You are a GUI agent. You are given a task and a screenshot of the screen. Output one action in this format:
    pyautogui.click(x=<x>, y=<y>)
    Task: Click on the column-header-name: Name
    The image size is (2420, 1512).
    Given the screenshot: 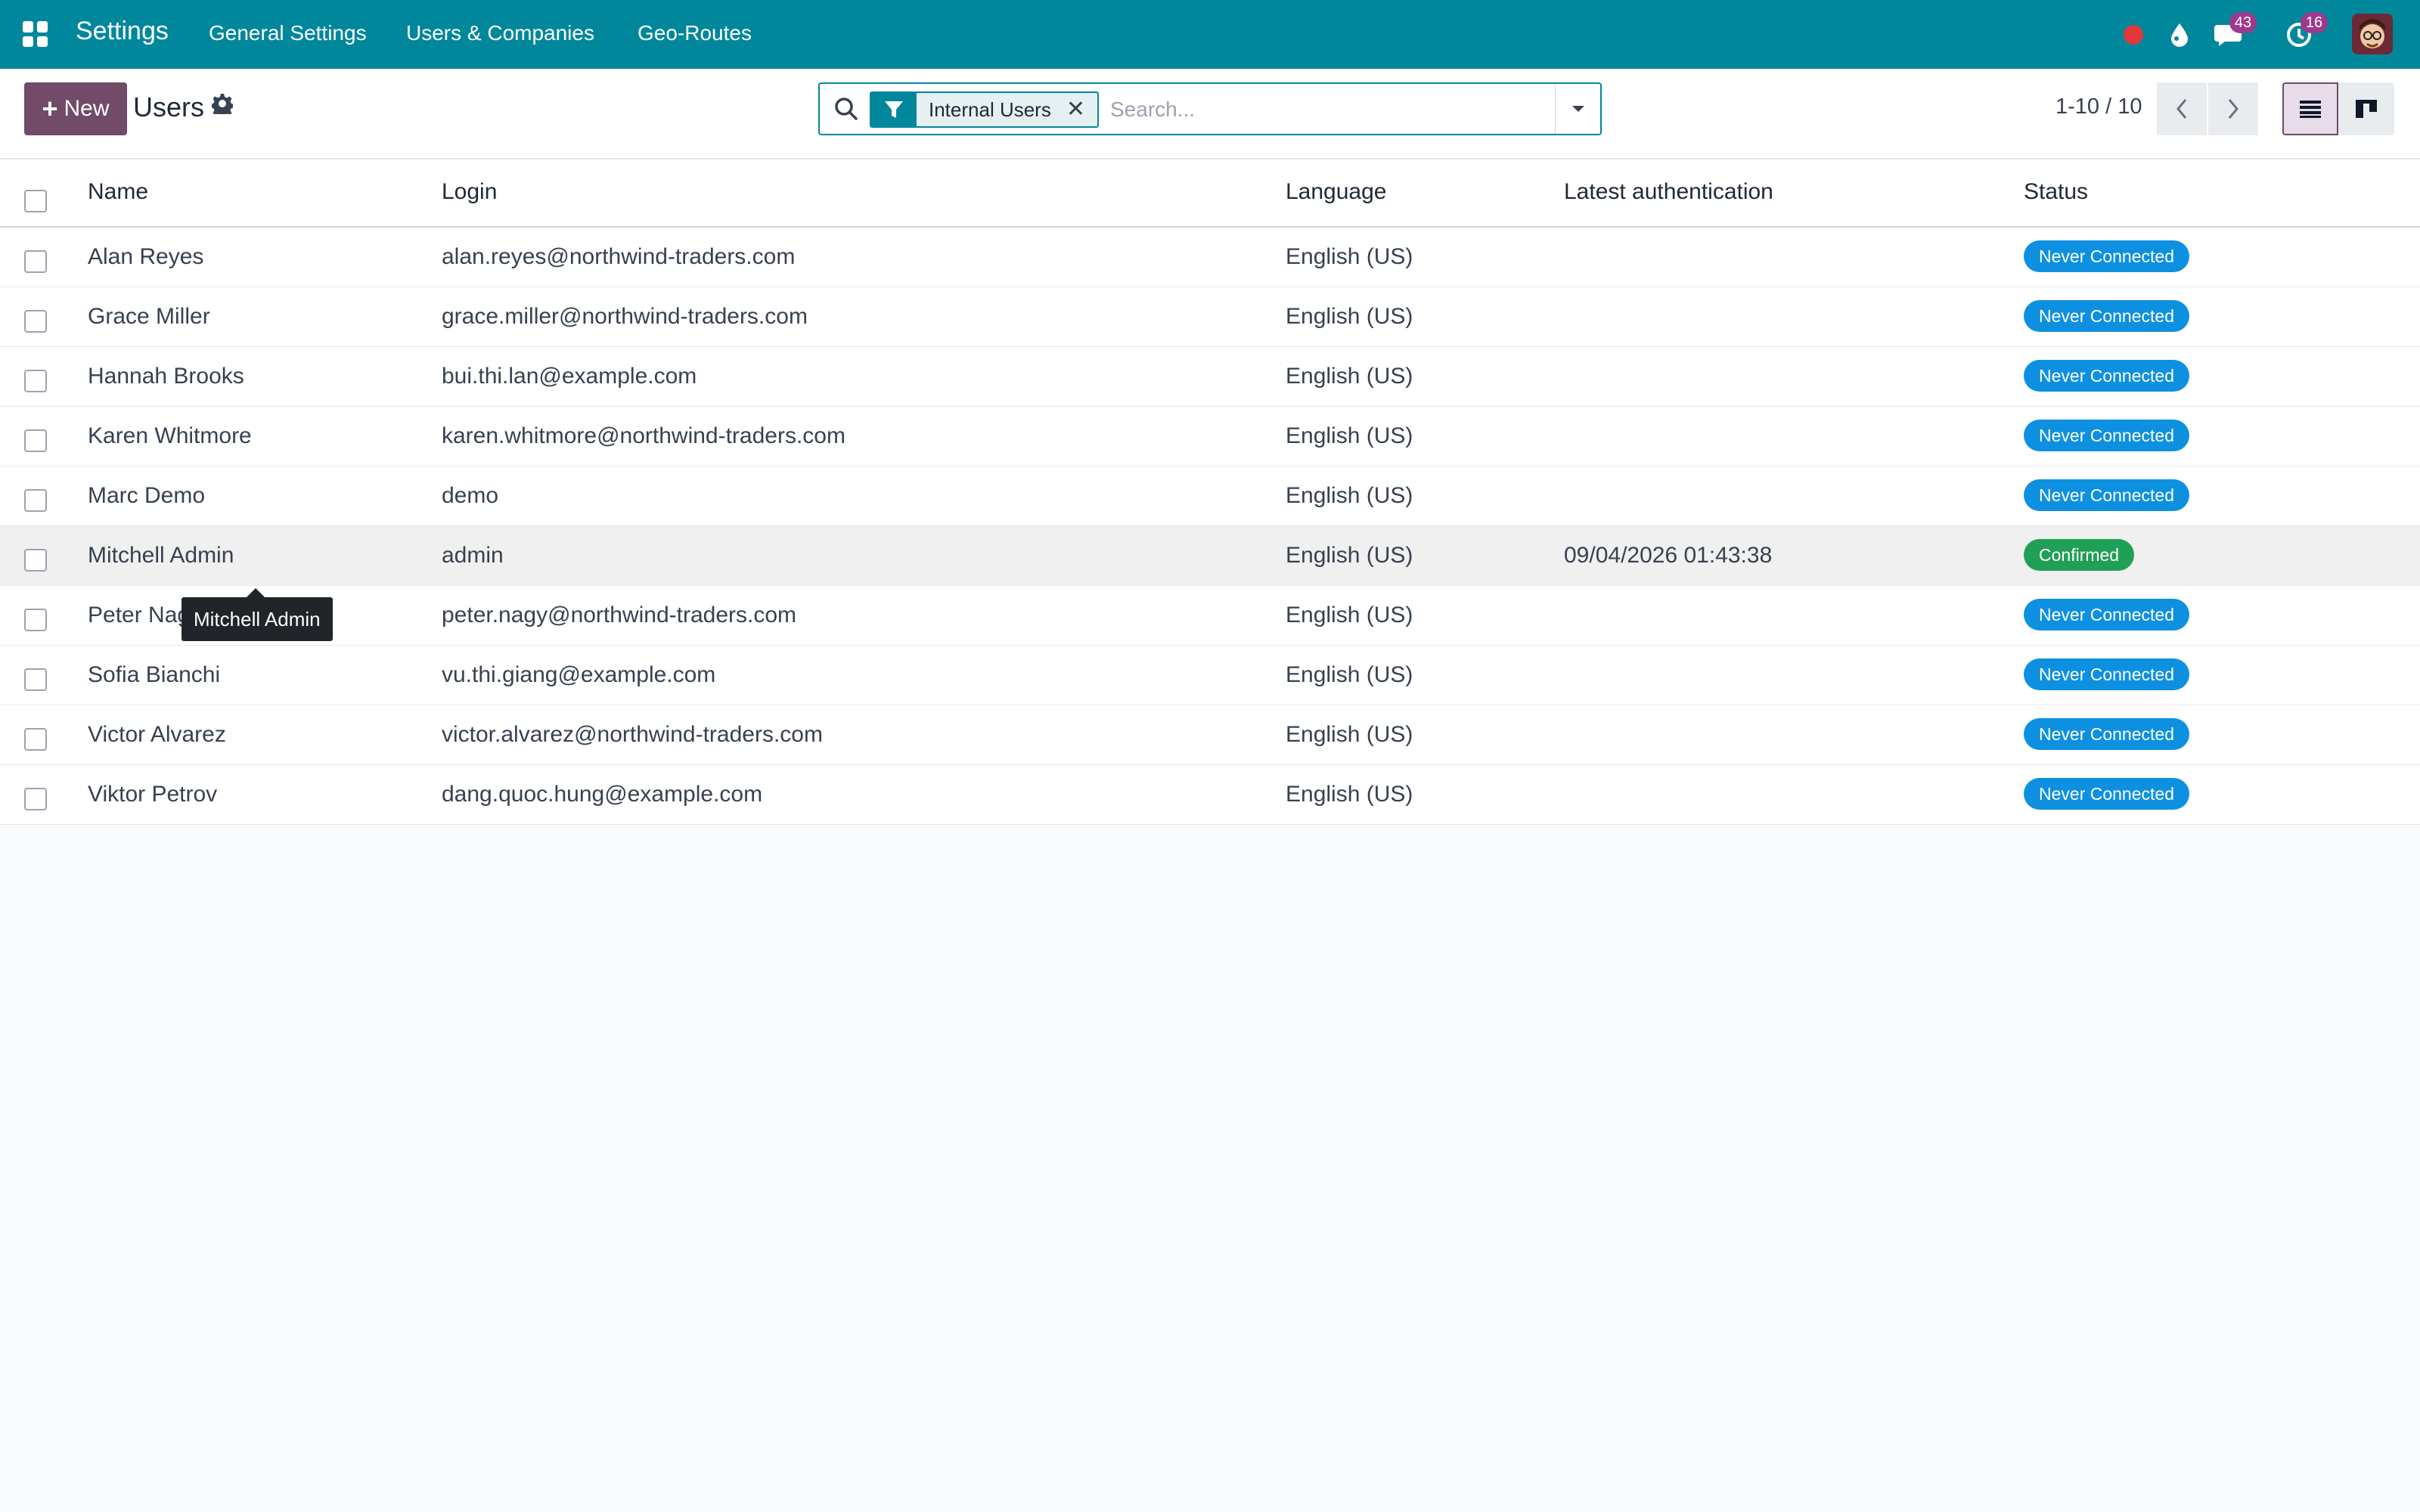 What is the action you would take?
    pyautogui.click(x=118, y=192)
    